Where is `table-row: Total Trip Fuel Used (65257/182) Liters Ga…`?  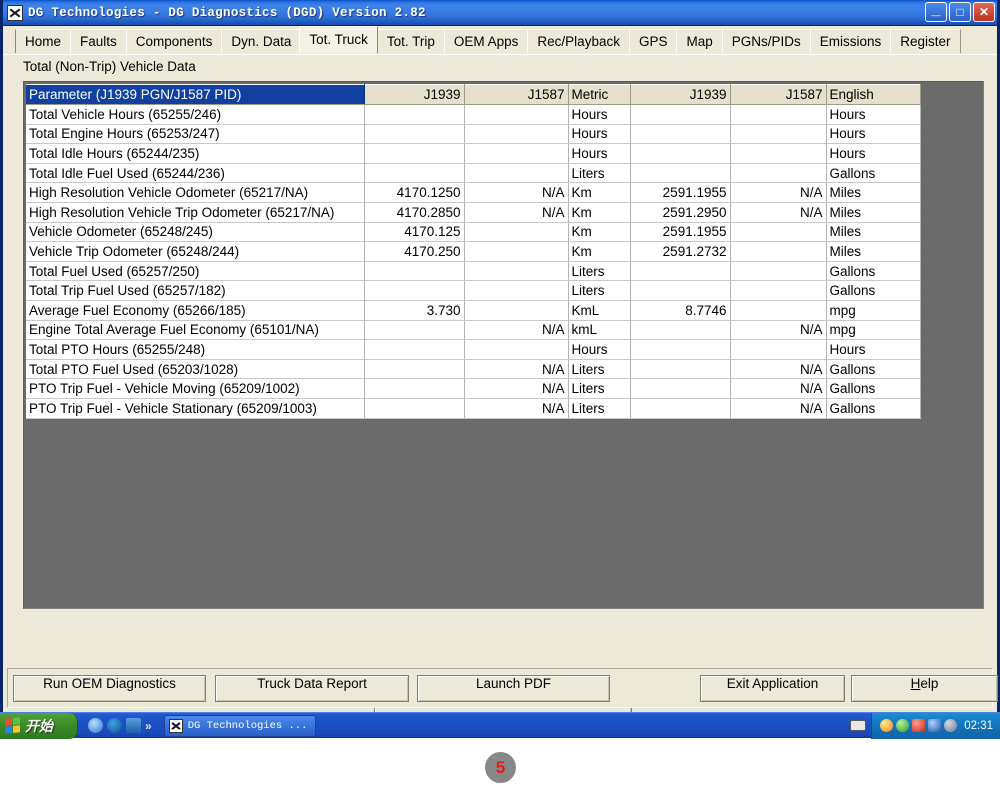
table-row: Total Trip Fuel Used (65257/182) Liters Ga… is located at coordinates (473, 290).